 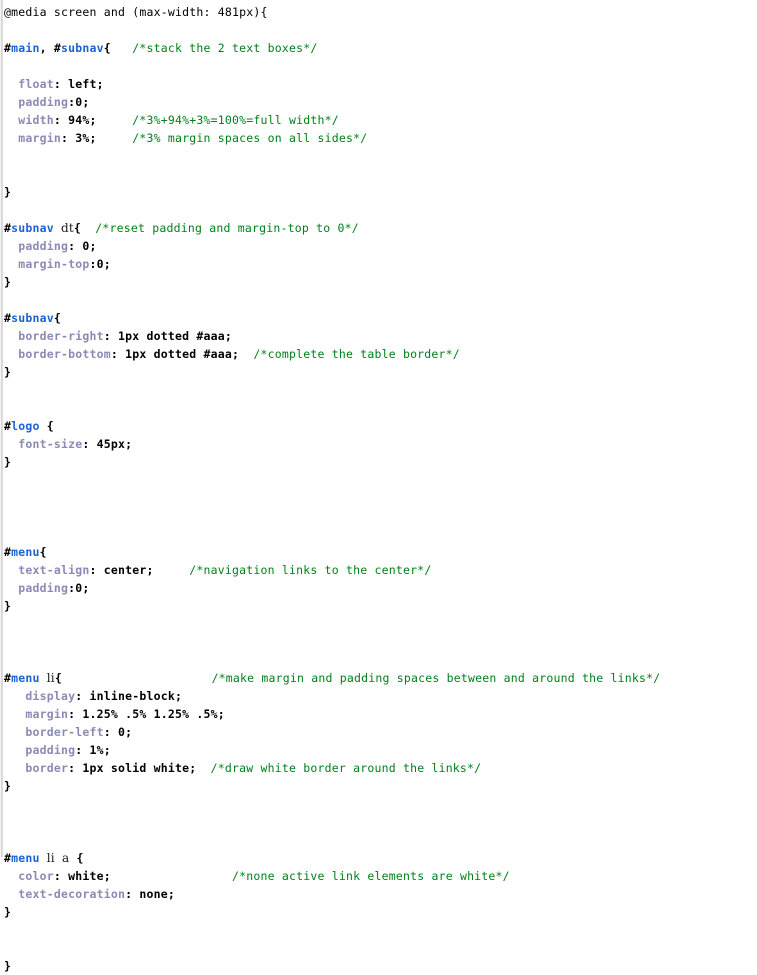 I want to click on code-token-val: : 1px dotted #aaa;, so click(x=167, y=336).